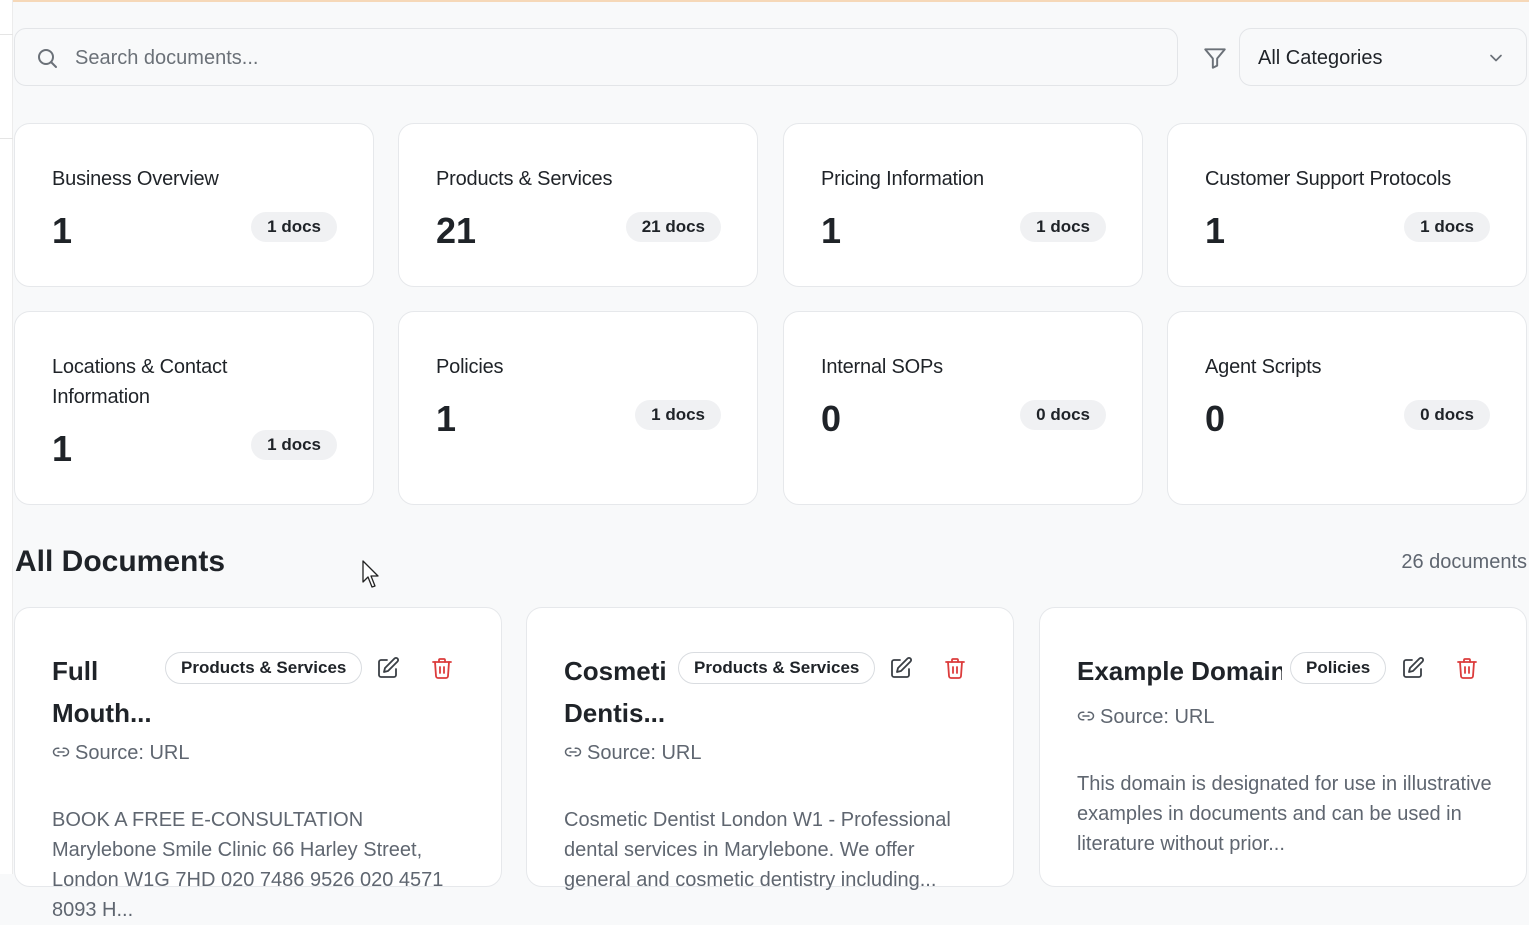  Describe the element at coordinates (578, 205) in the screenshot. I see `category-card-products-services: Products & Services 21 21 docs` at that location.